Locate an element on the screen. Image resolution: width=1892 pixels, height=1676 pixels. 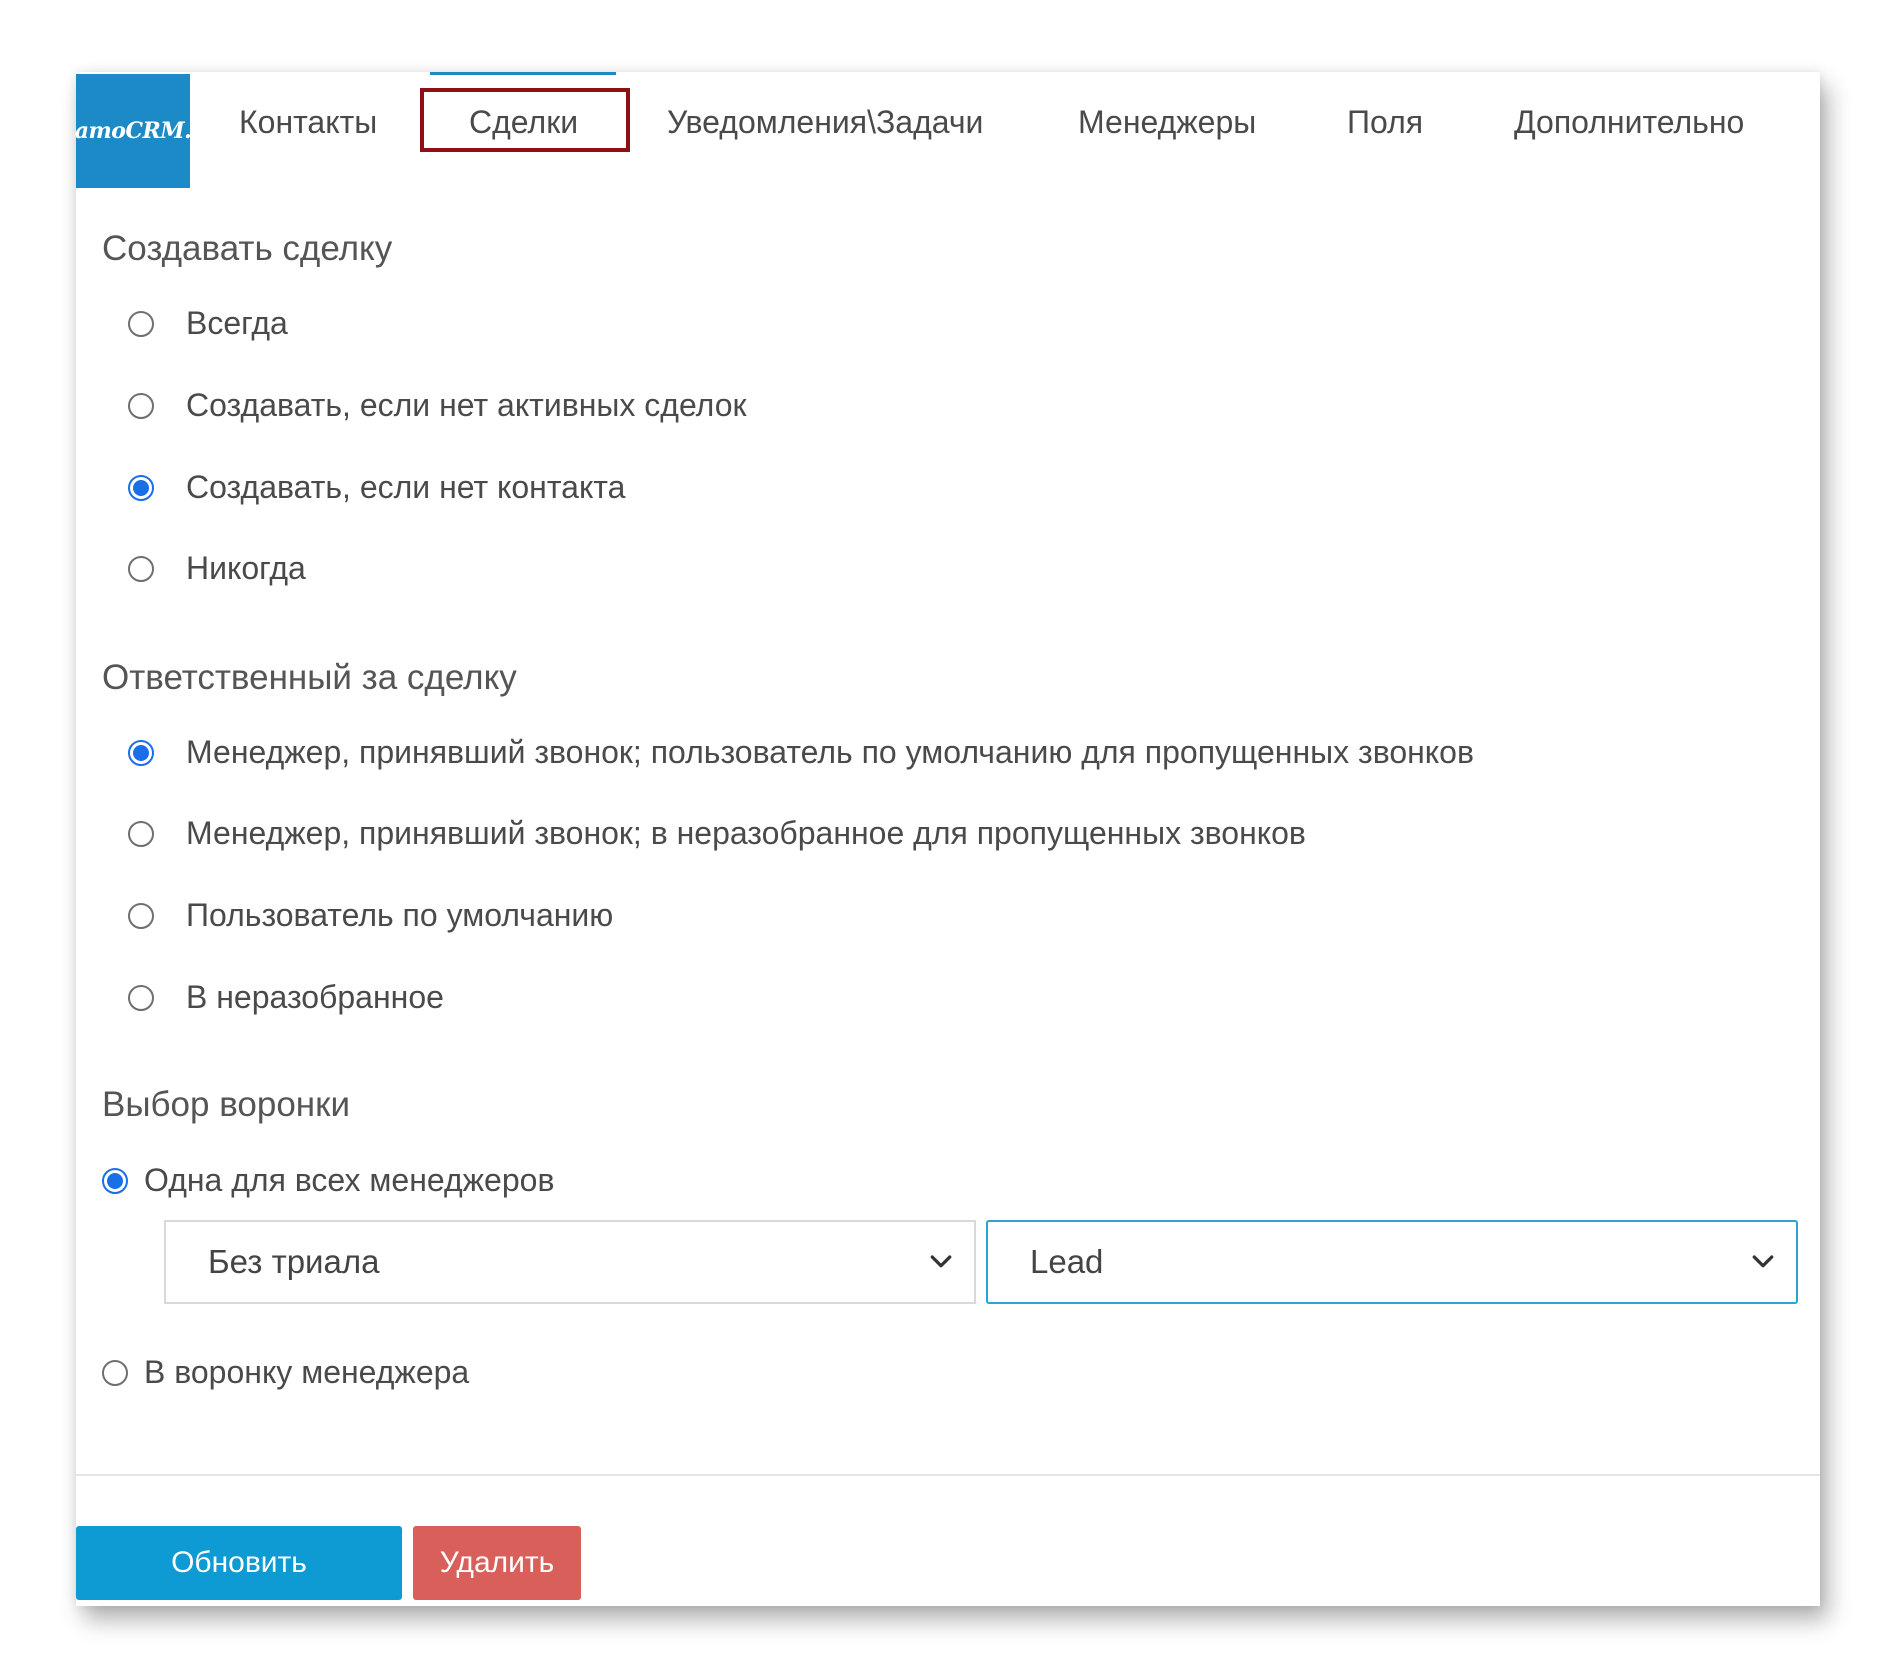
option-label: Всегда is located at coordinates (237, 323).